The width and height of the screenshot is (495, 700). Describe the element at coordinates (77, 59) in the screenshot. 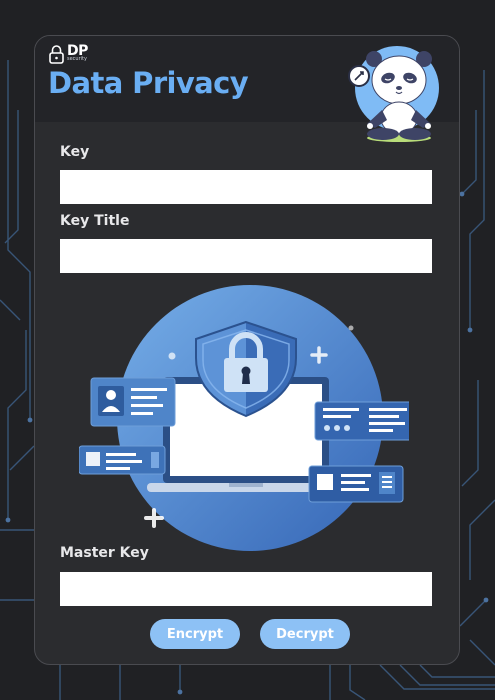

I see `logo-subtext: security` at that location.